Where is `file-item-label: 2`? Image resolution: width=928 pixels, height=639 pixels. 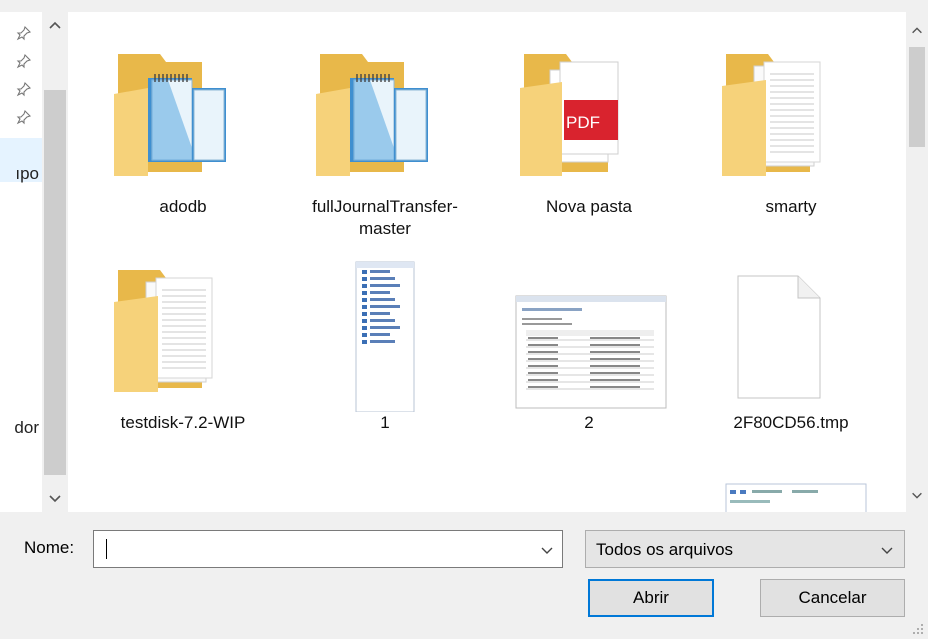 file-item-label: 2 is located at coordinates (589, 422).